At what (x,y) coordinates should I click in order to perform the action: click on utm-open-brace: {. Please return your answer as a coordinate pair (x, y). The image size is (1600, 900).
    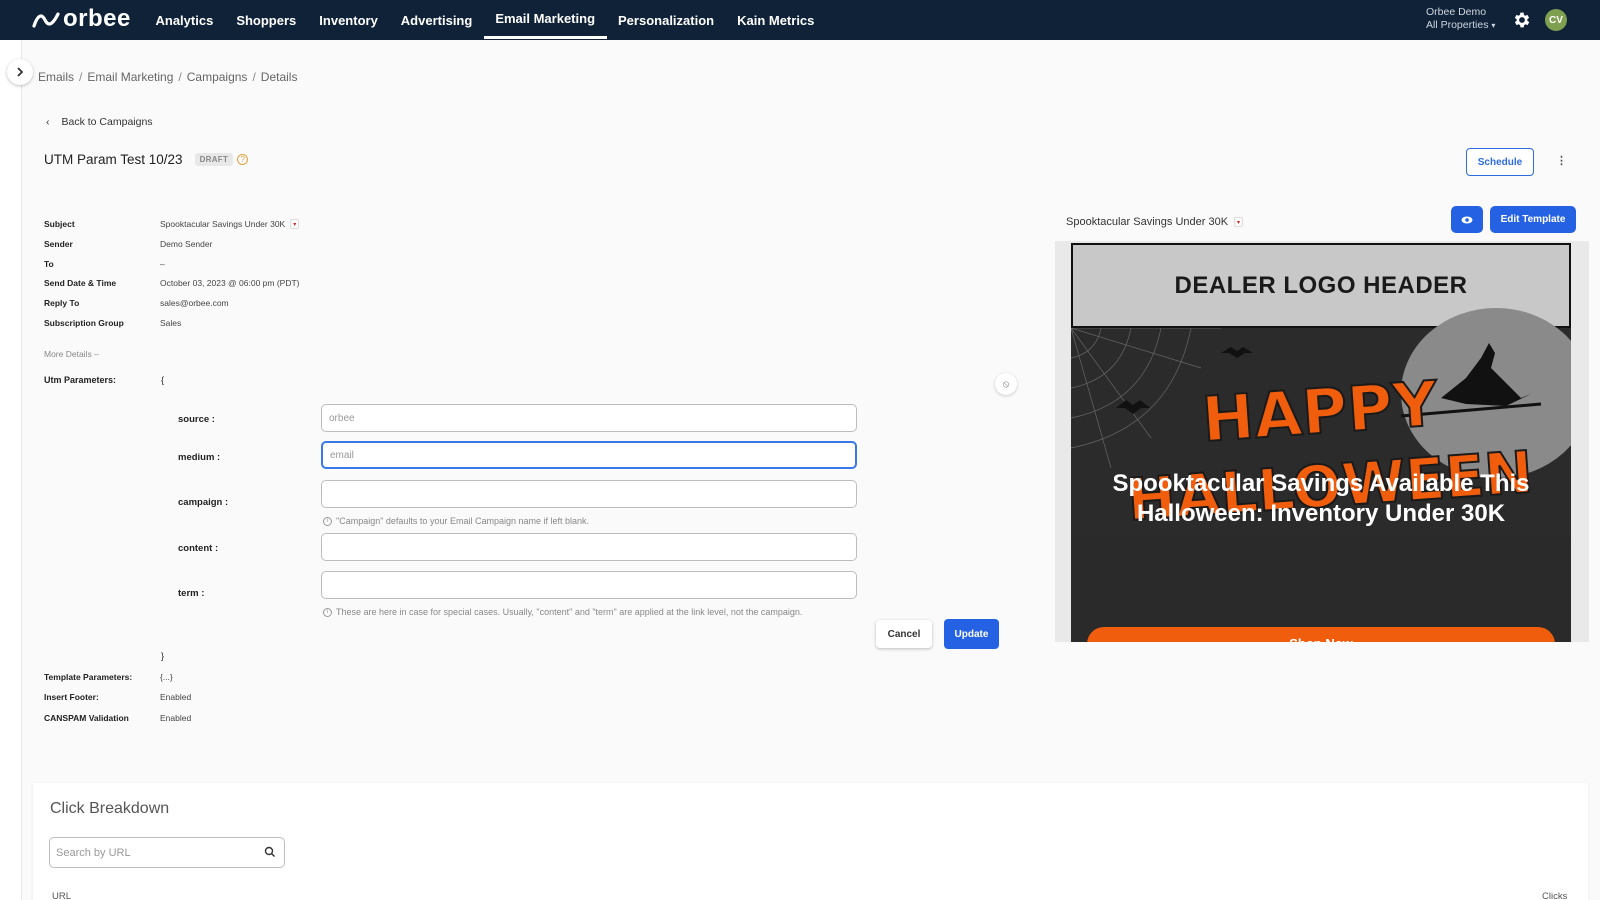
    Looking at the image, I should click on (163, 380).